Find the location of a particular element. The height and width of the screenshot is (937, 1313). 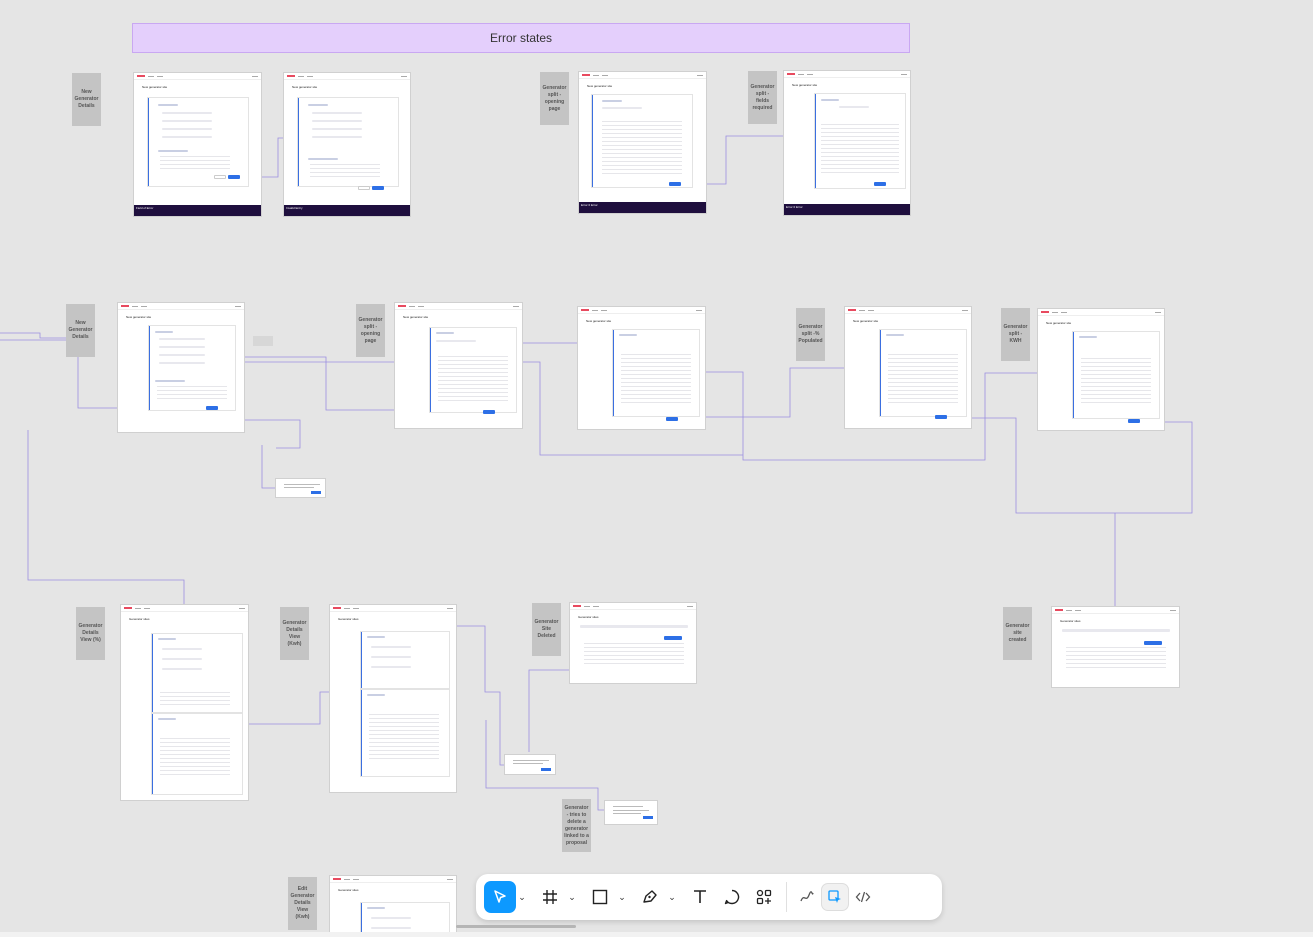

note-site-created: Generator site created is located at coordinates (1017, 633).